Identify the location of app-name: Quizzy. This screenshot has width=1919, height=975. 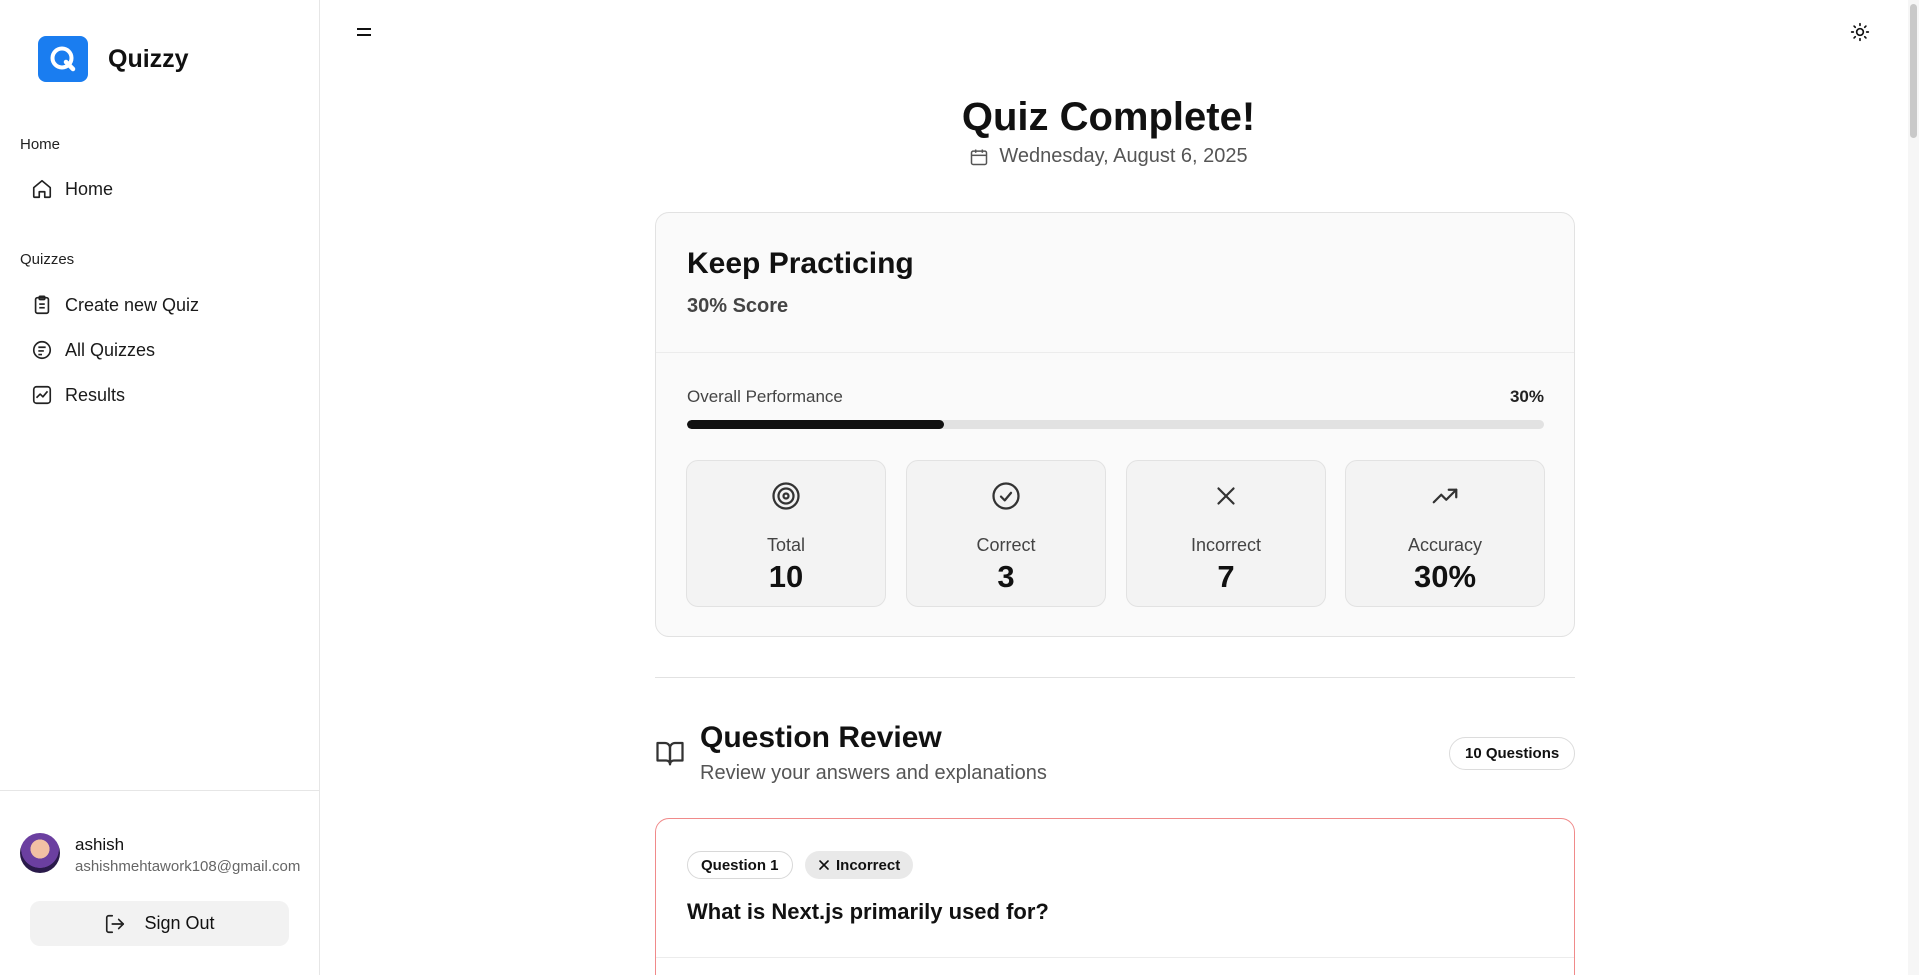
(148, 58).